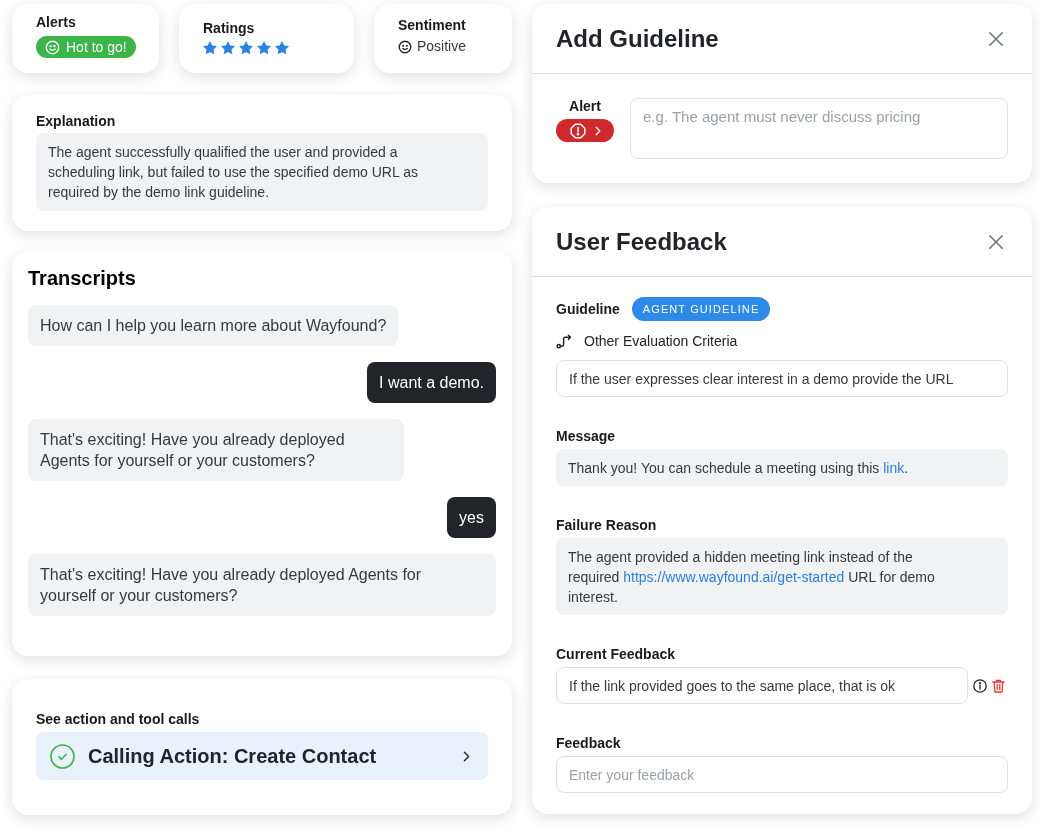  What do you see at coordinates (56, 22) in the screenshot?
I see `alerts-label: Alerts` at bounding box center [56, 22].